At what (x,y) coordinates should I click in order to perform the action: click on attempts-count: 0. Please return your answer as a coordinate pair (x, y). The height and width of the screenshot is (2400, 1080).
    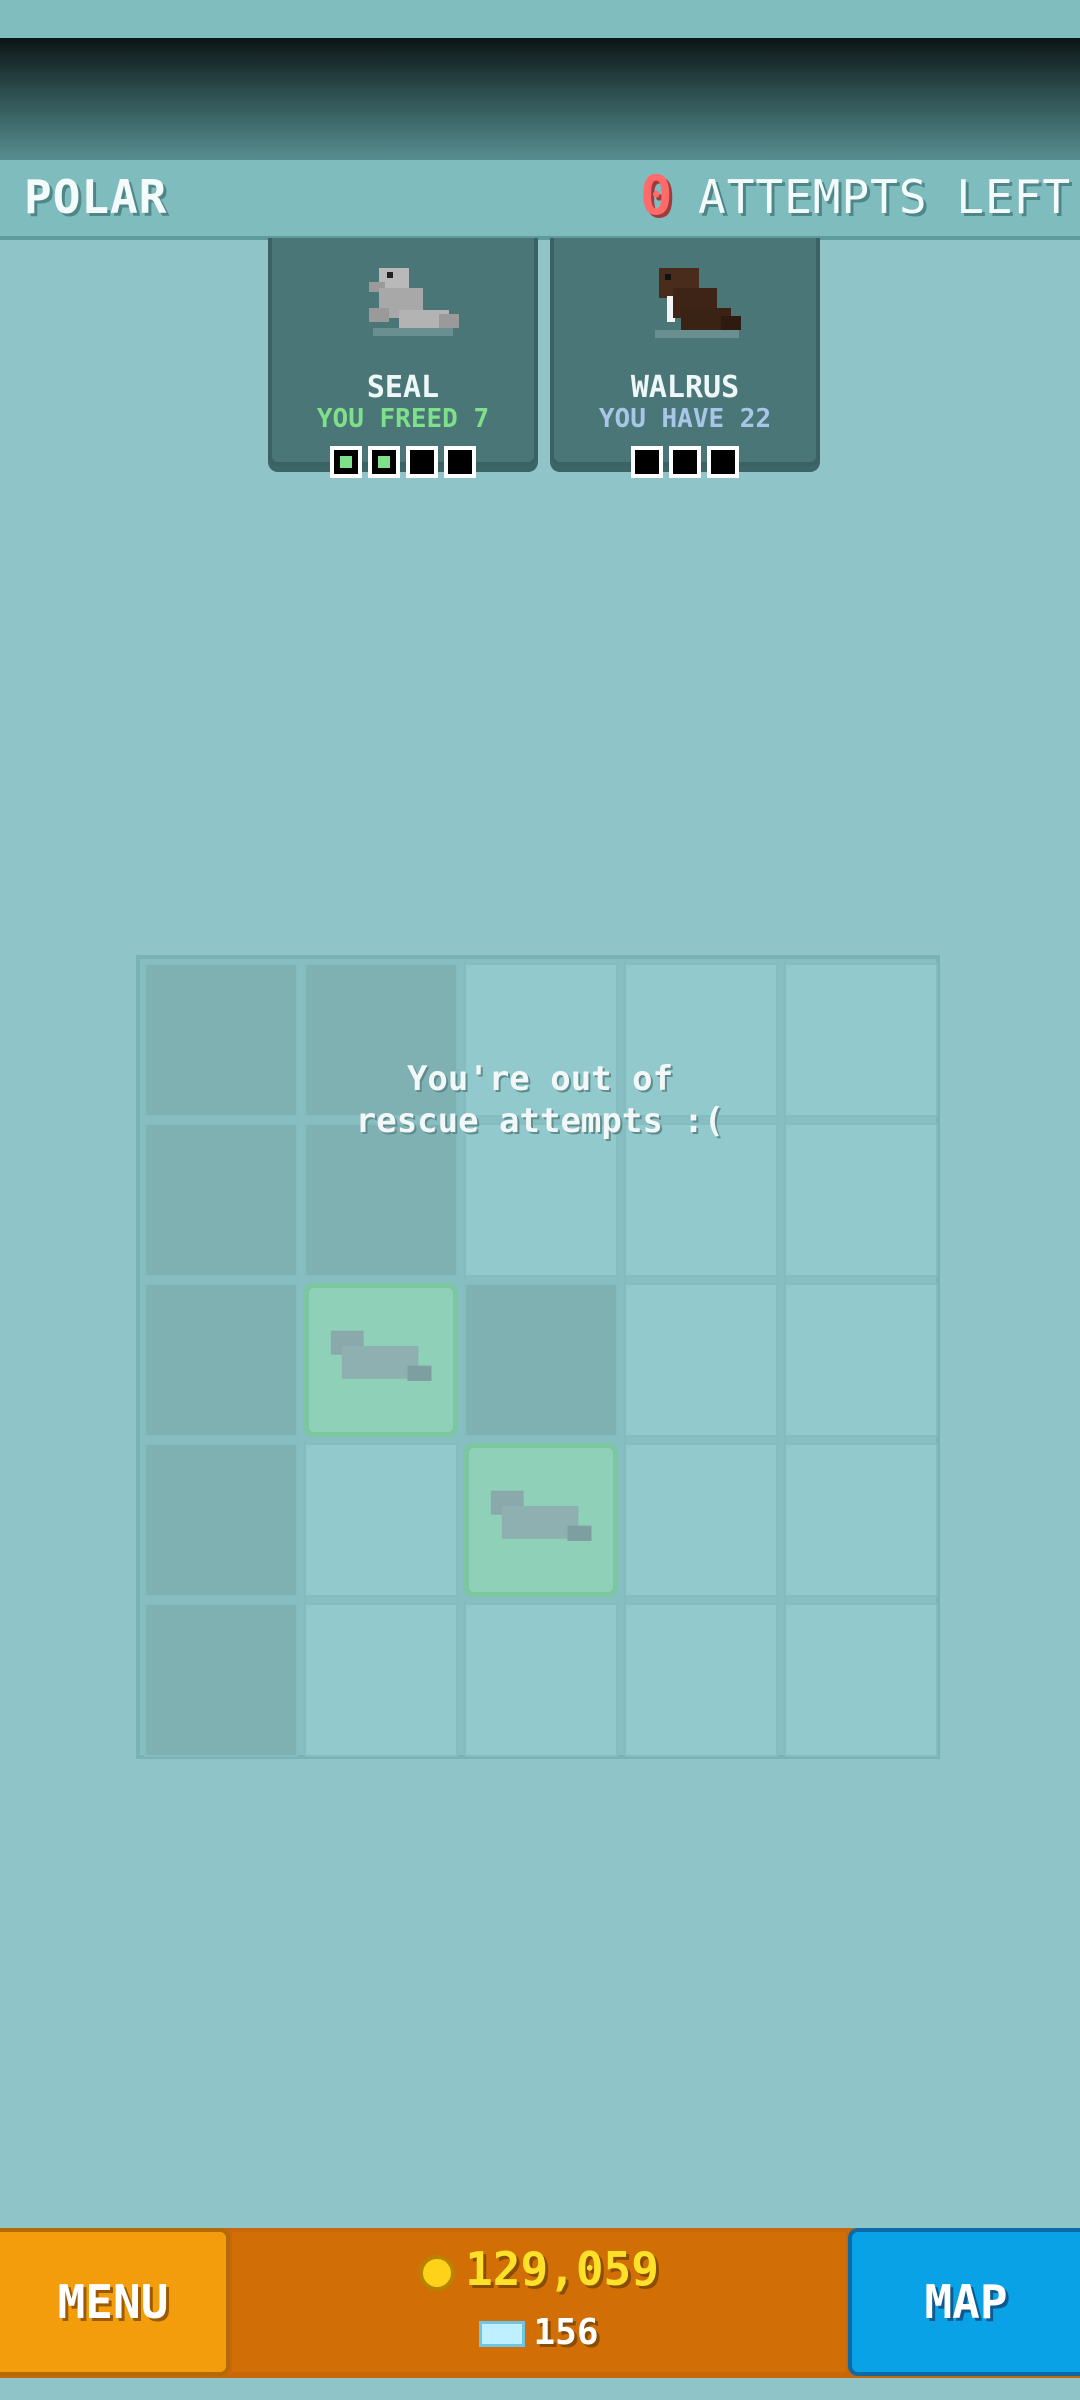
    Looking at the image, I should click on (656, 195).